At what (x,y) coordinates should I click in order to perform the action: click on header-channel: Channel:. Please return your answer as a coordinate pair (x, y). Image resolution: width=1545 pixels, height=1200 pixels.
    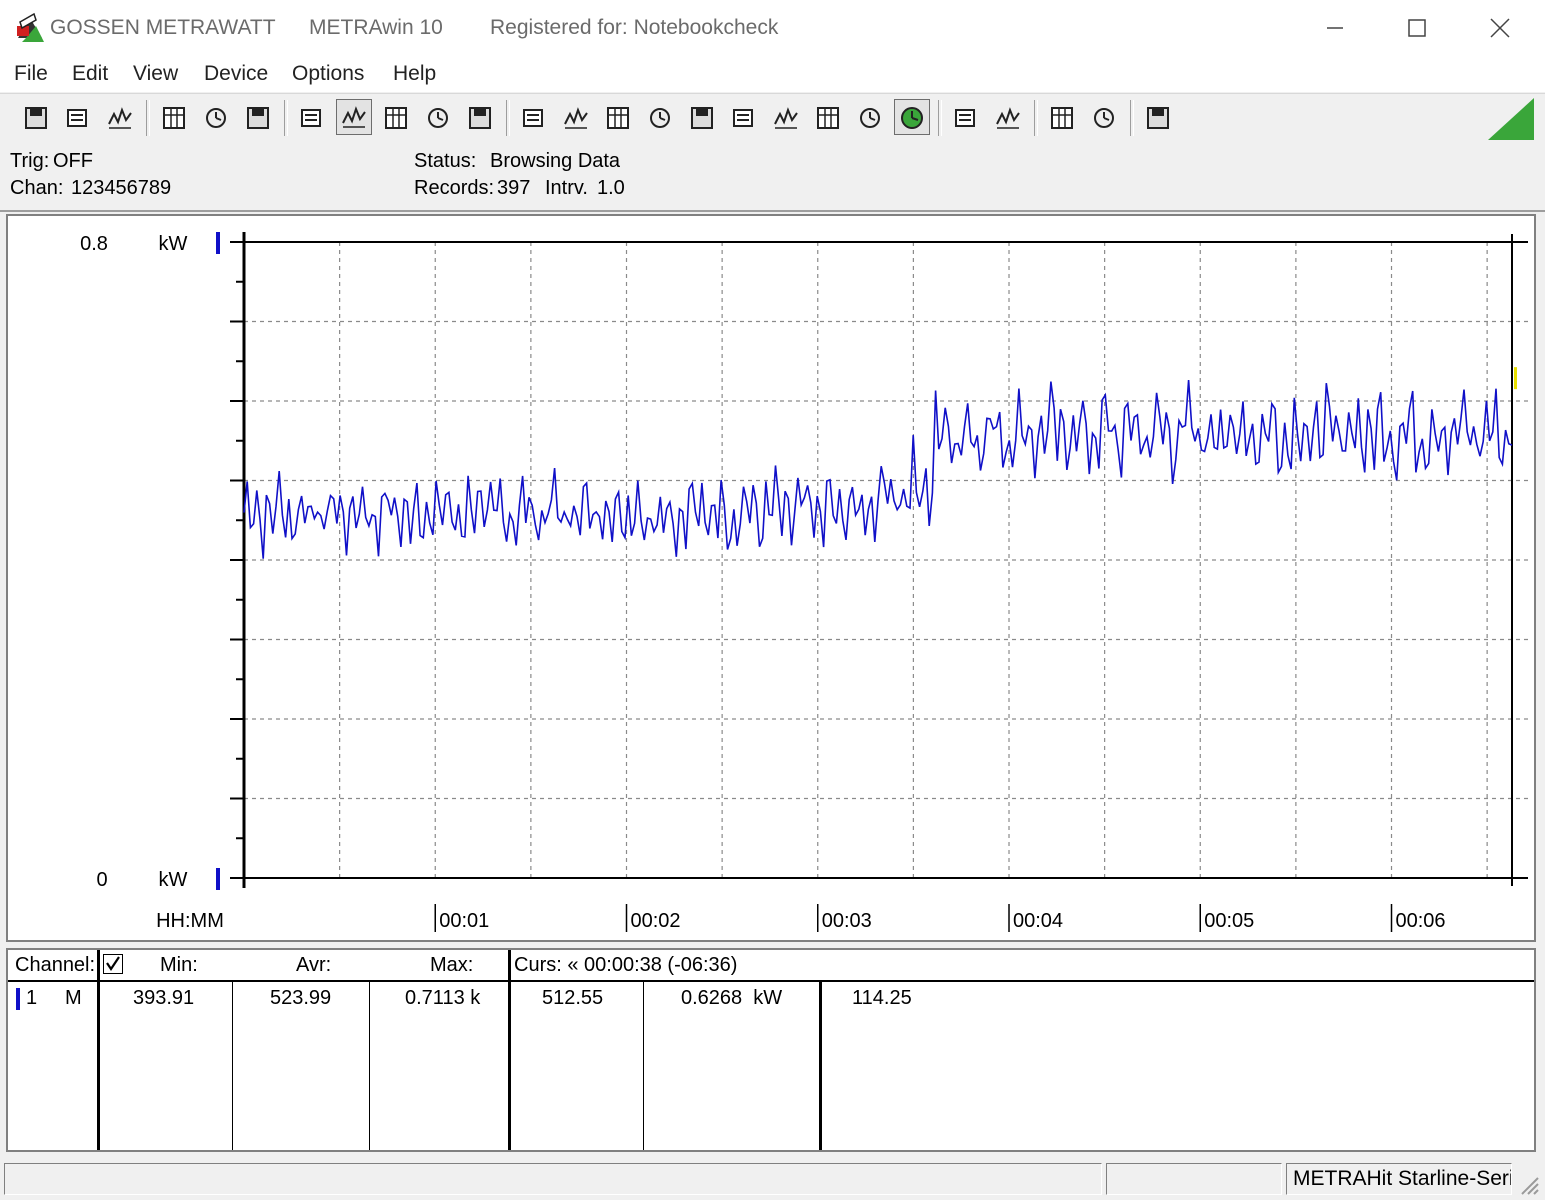
    Looking at the image, I should click on (55, 965).